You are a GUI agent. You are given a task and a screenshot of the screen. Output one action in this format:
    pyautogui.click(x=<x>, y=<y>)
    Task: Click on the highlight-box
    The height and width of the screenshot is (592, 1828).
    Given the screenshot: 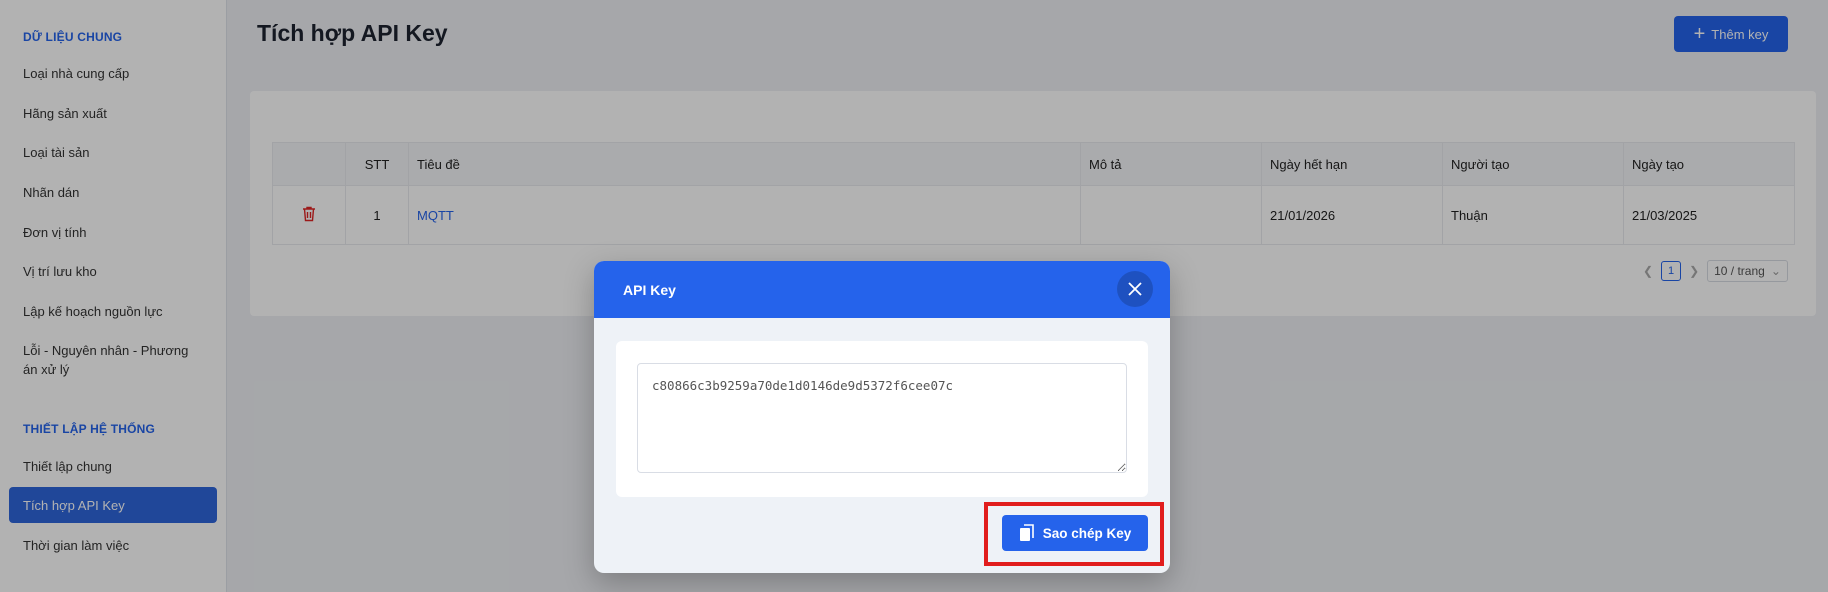 What is the action you would take?
    pyautogui.click(x=1074, y=534)
    